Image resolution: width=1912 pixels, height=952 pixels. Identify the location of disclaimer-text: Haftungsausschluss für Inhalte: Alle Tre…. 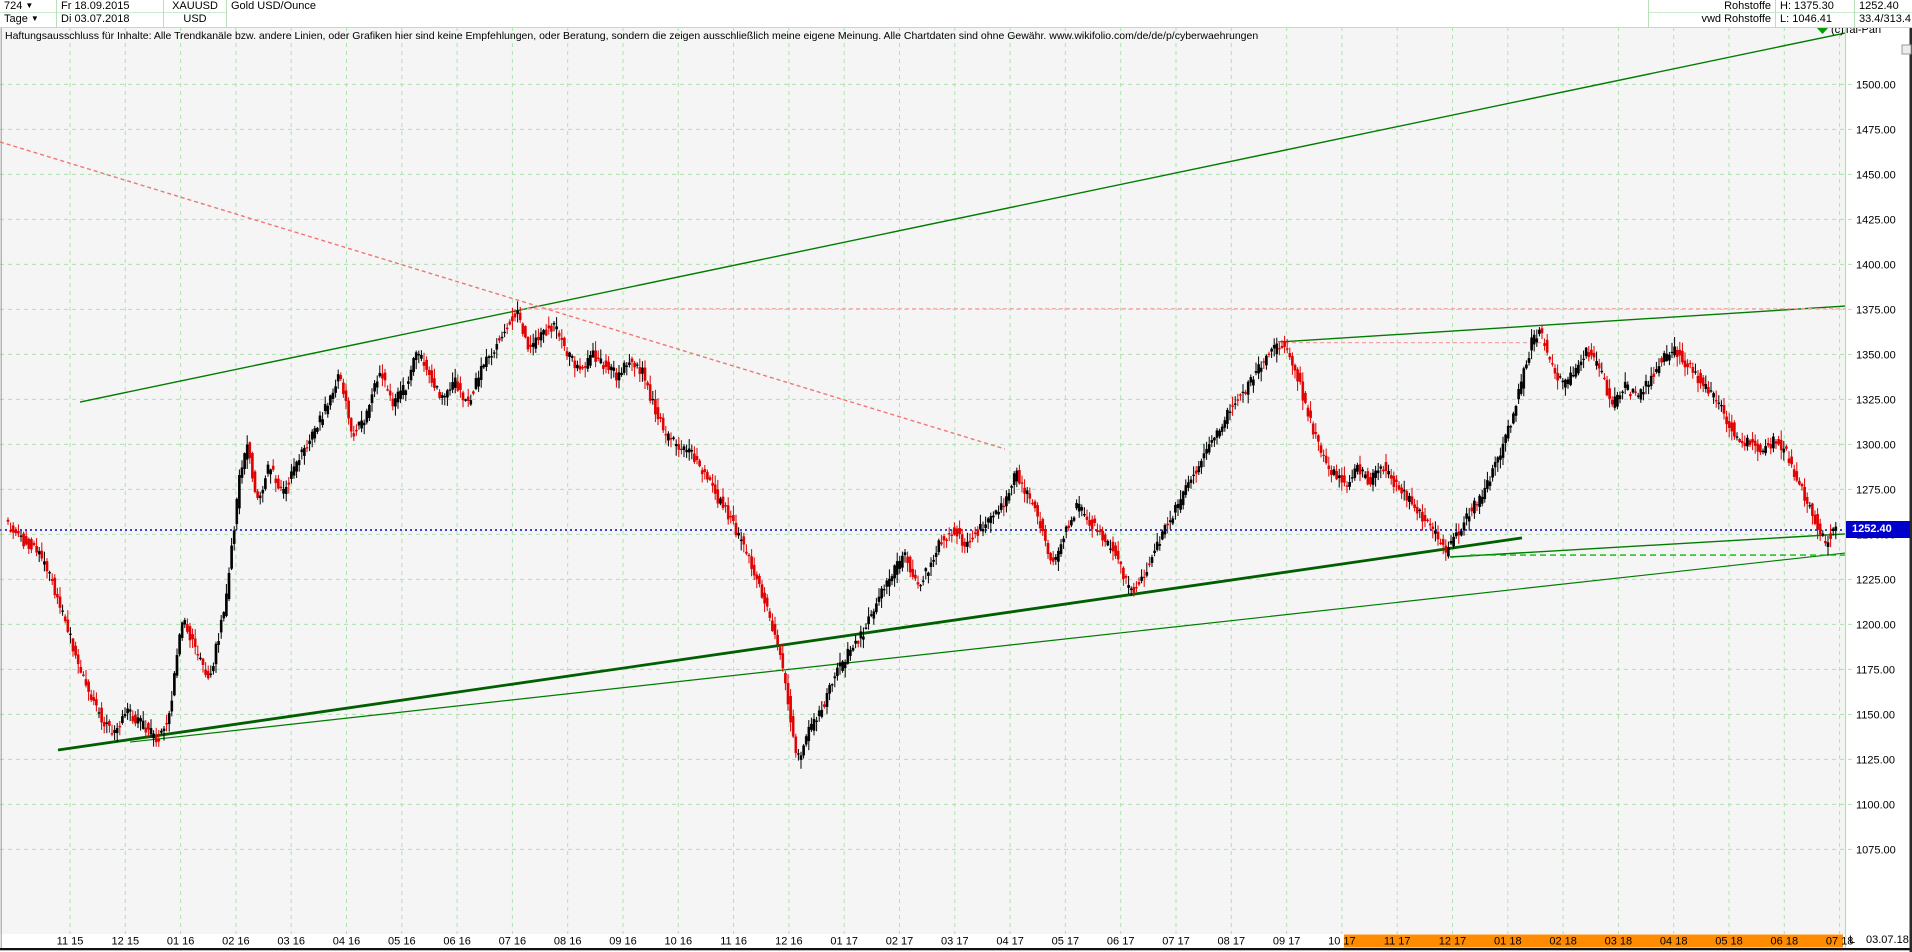
(632, 36).